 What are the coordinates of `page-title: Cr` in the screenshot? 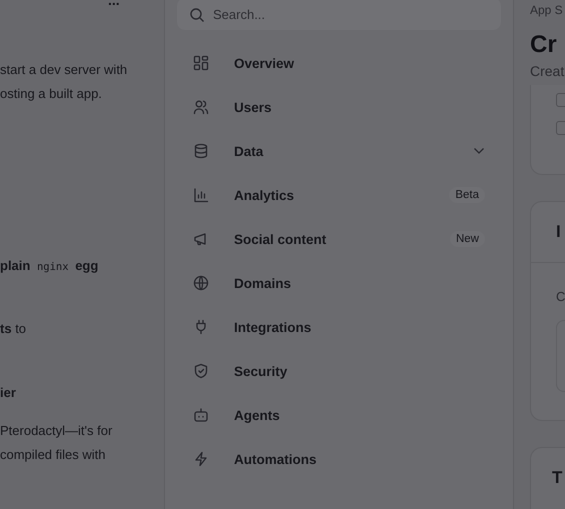 It's located at (544, 45).